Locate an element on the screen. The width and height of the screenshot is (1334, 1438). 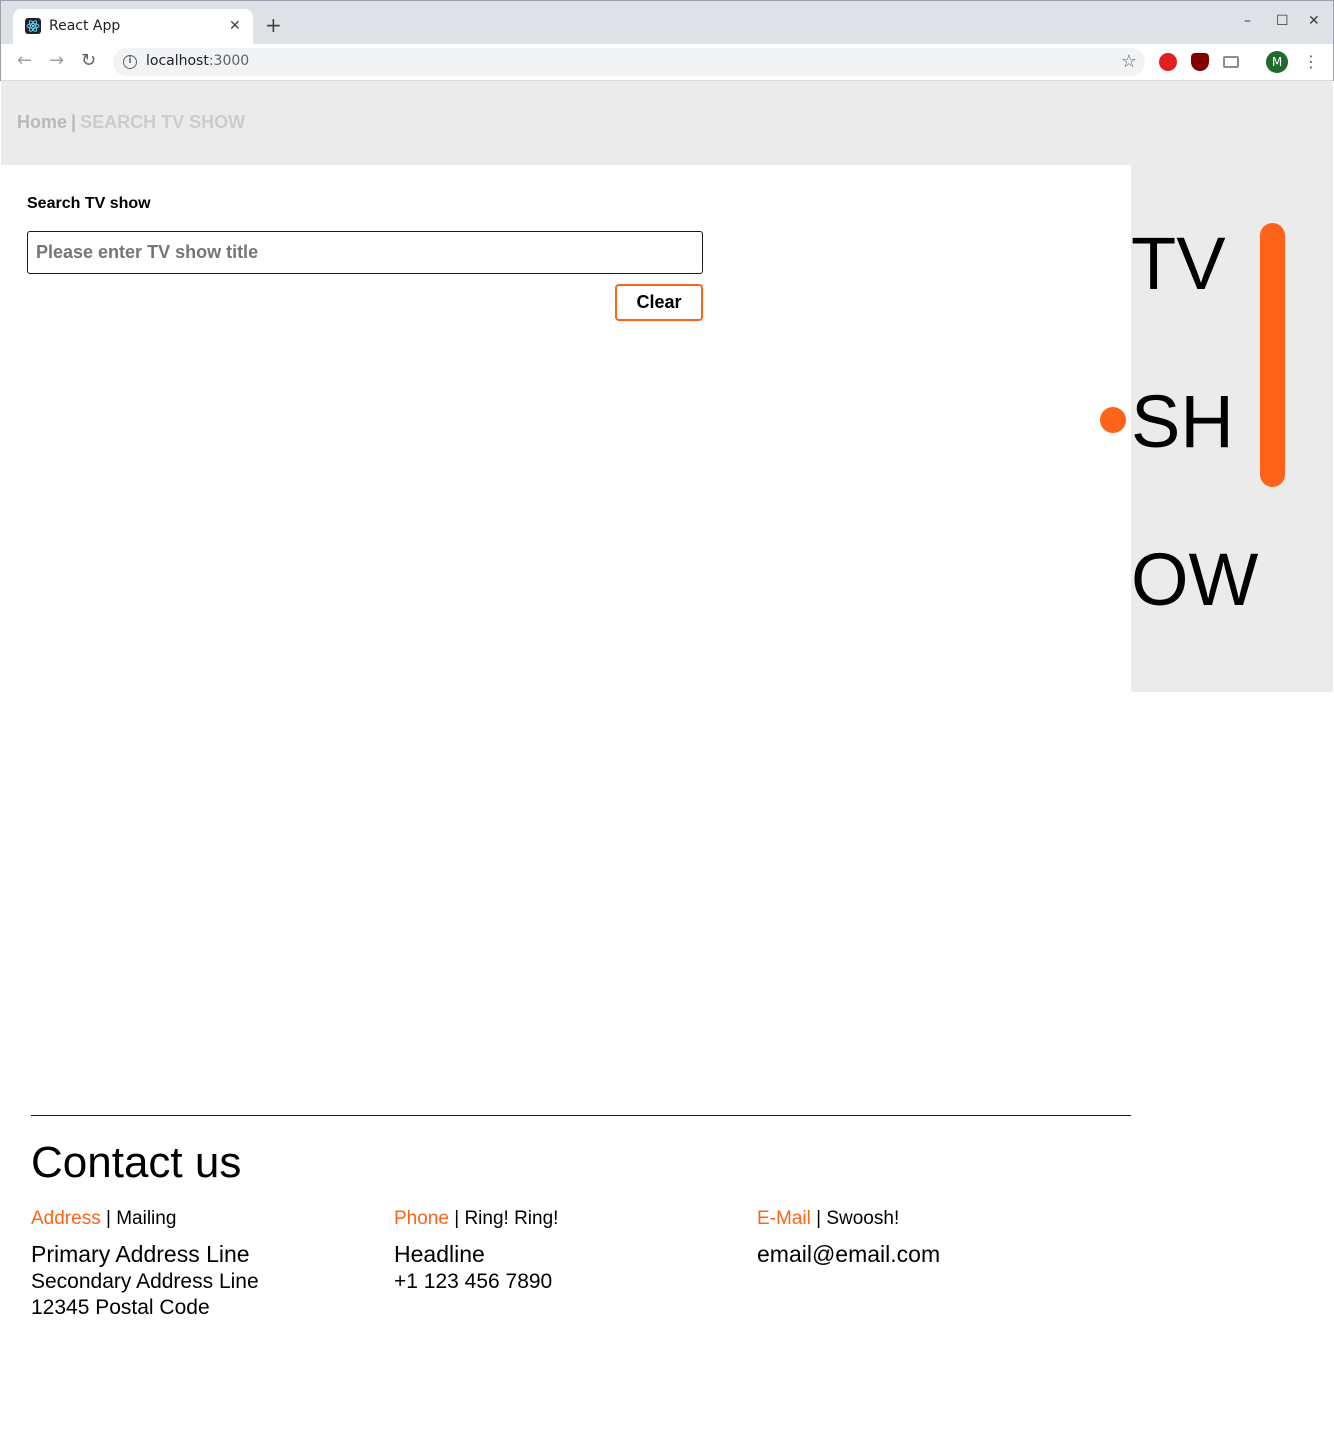
vertical-title-line-3: OW is located at coordinates (1195, 579).